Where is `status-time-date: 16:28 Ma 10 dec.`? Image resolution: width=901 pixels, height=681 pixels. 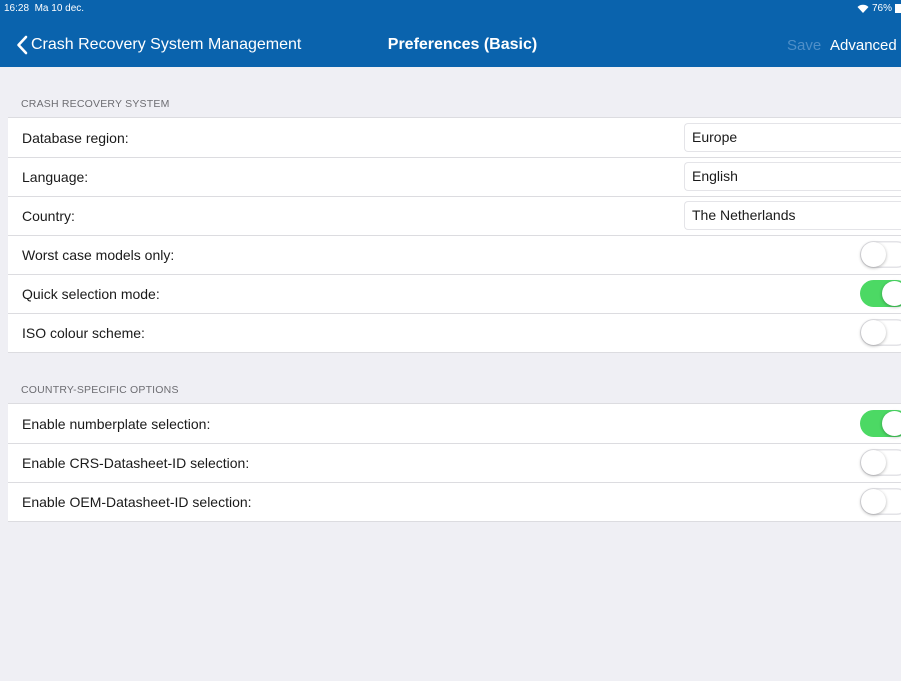
status-time-date: 16:28 Ma 10 dec. is located at coordinates (44, 8).